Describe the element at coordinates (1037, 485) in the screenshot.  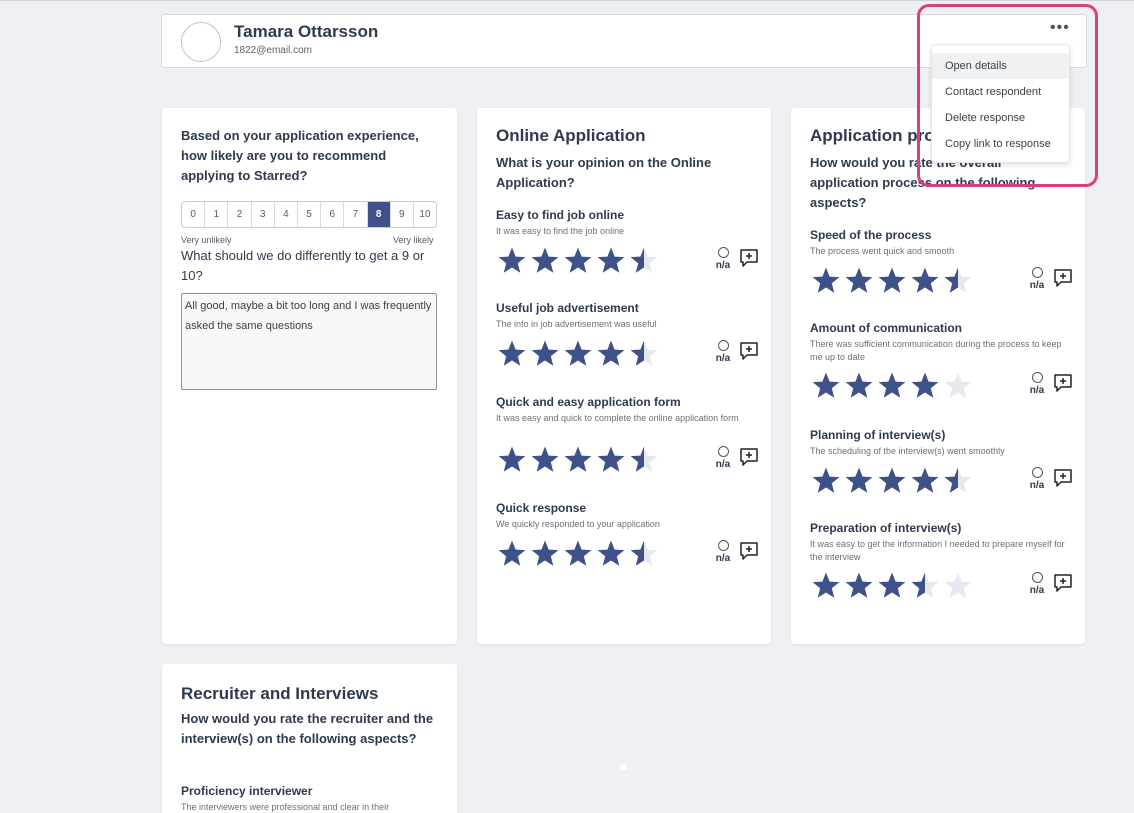
I see `na-label: n/a` at that location.